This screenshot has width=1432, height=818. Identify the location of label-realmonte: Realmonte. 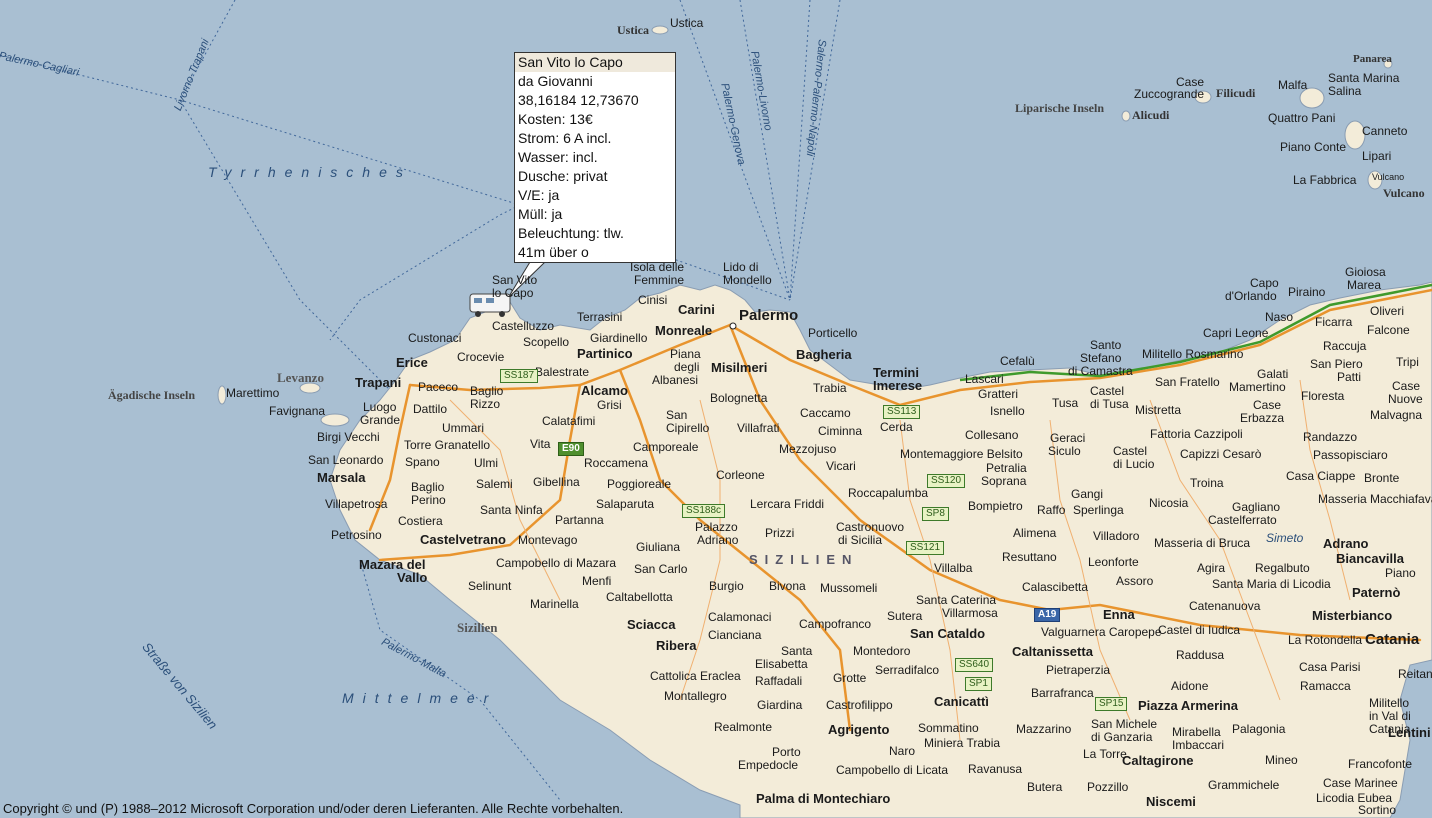
(743, 727).